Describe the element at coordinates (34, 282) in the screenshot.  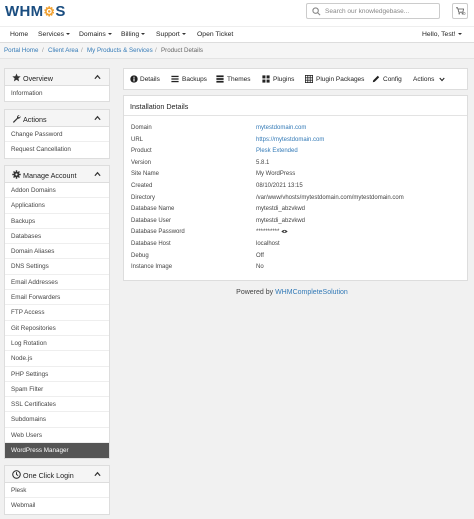
I see `sidebar-item-label: Email Addresses` at that location.